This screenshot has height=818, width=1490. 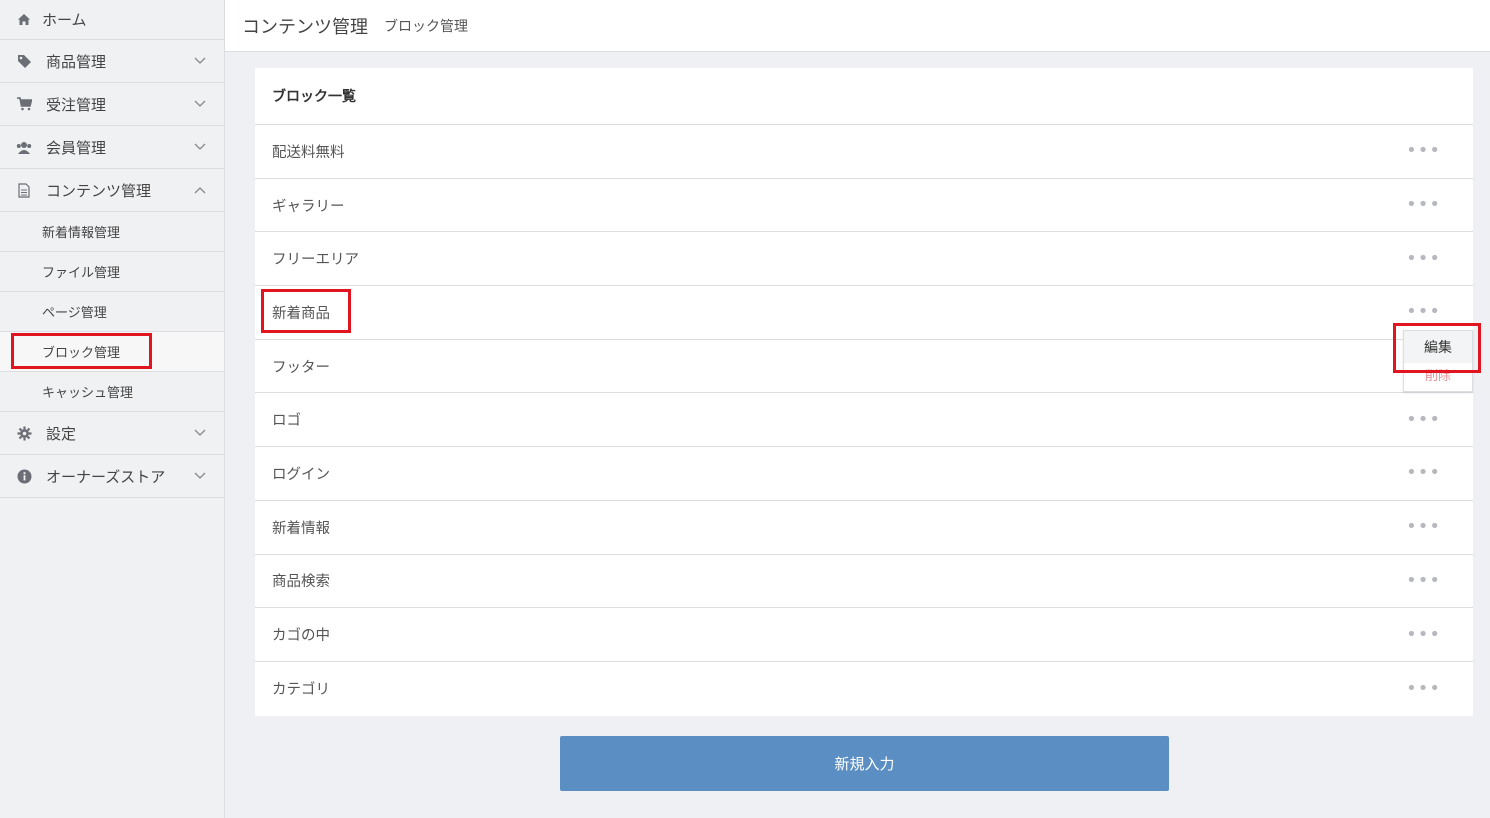 What do you see at coordinates (112, 232) in the screenshot?
I see `sidebar-subitem-news: 新着情報管理` at bounding box center [112, 232].